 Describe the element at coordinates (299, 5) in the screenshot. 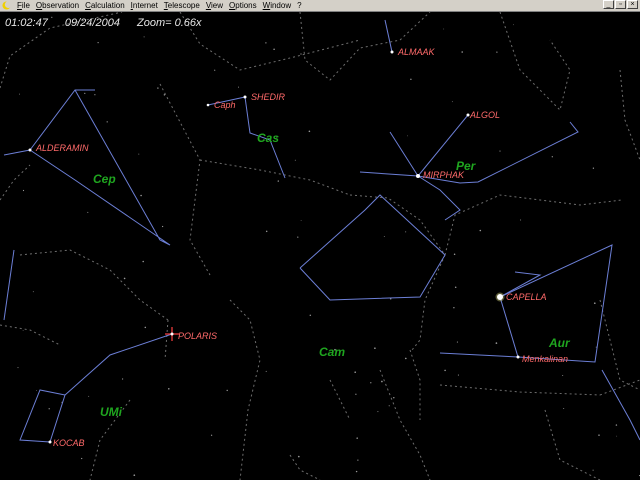

I see `menu-help: ?` at that location.